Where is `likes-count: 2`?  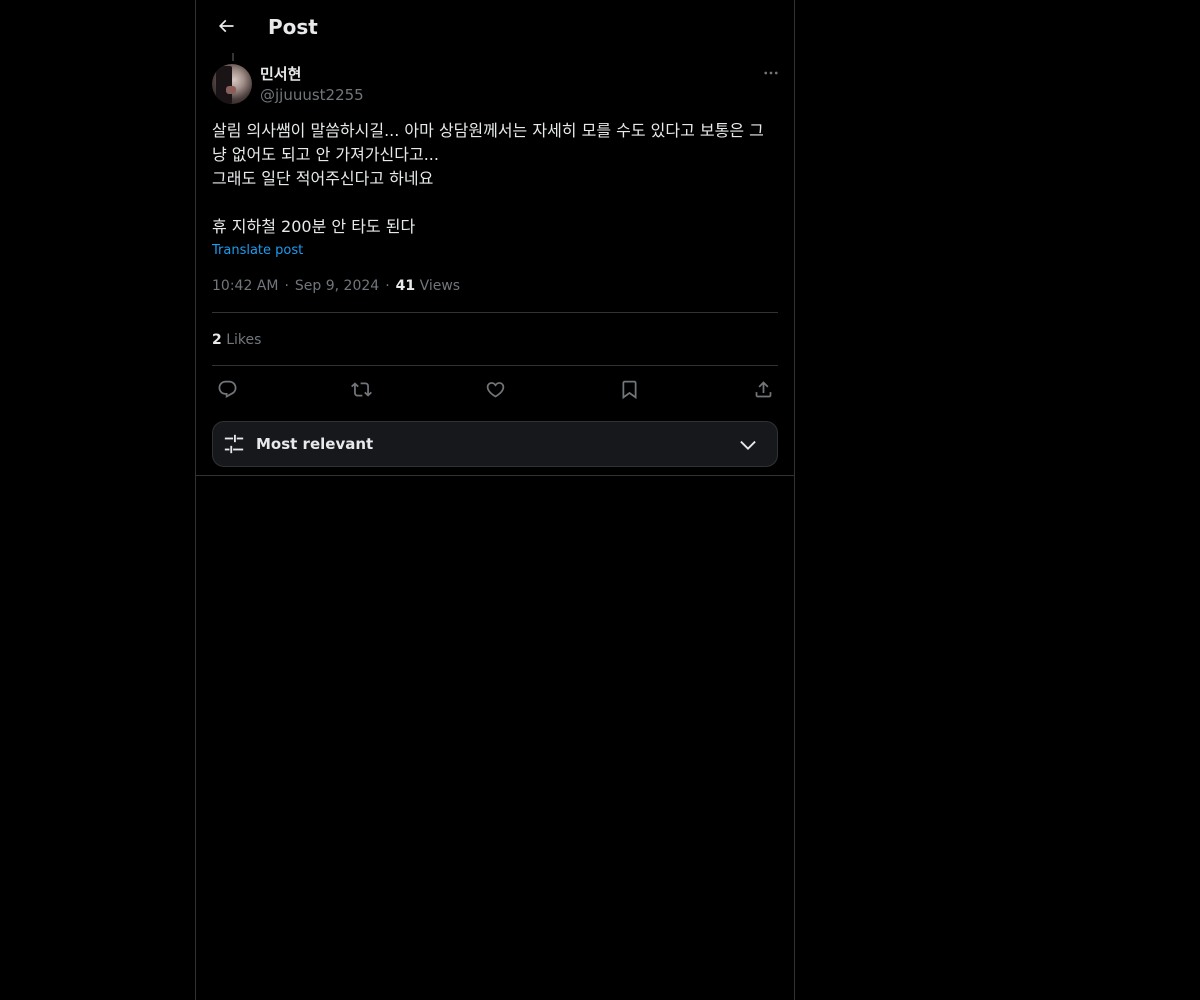
likes-count: 2 is located at coordinates (217, 340).